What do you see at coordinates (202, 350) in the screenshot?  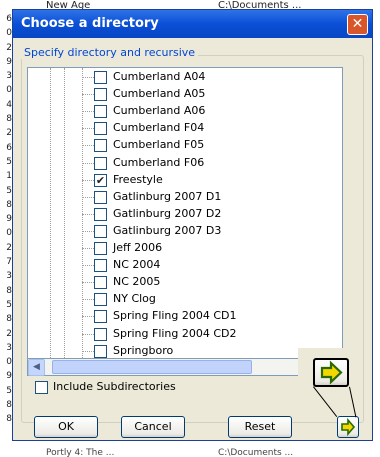 I see `tree-item: Springboro` at bounding box center [202, 350].